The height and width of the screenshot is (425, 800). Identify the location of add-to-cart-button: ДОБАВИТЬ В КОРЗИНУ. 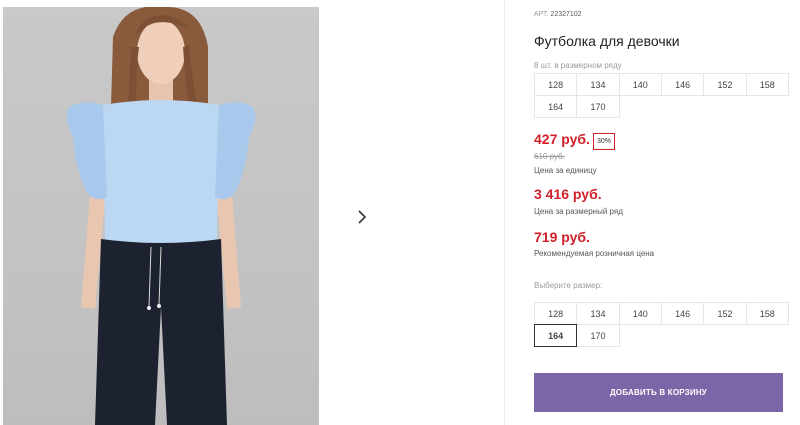
(658, 392).